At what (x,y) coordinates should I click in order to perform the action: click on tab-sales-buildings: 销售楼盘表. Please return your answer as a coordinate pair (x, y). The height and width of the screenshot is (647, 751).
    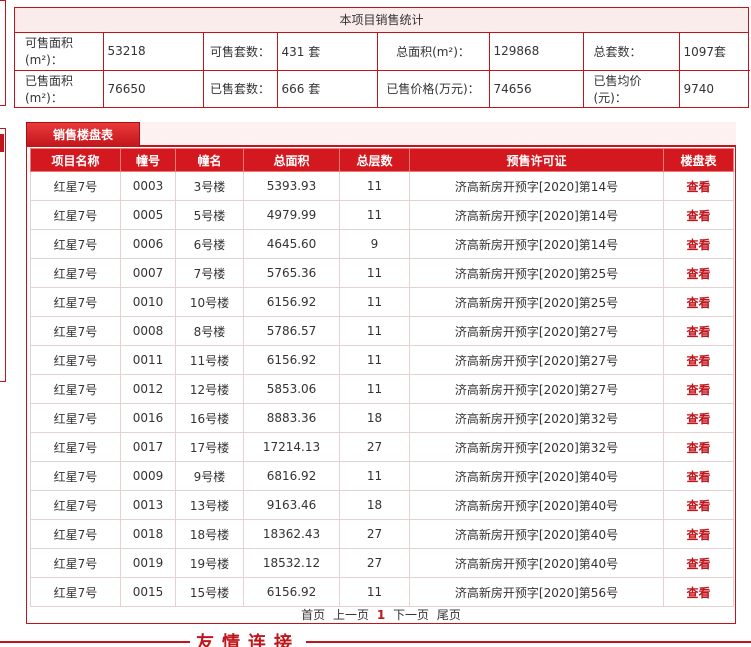
    Looking at the image, I should click on (83, 134).